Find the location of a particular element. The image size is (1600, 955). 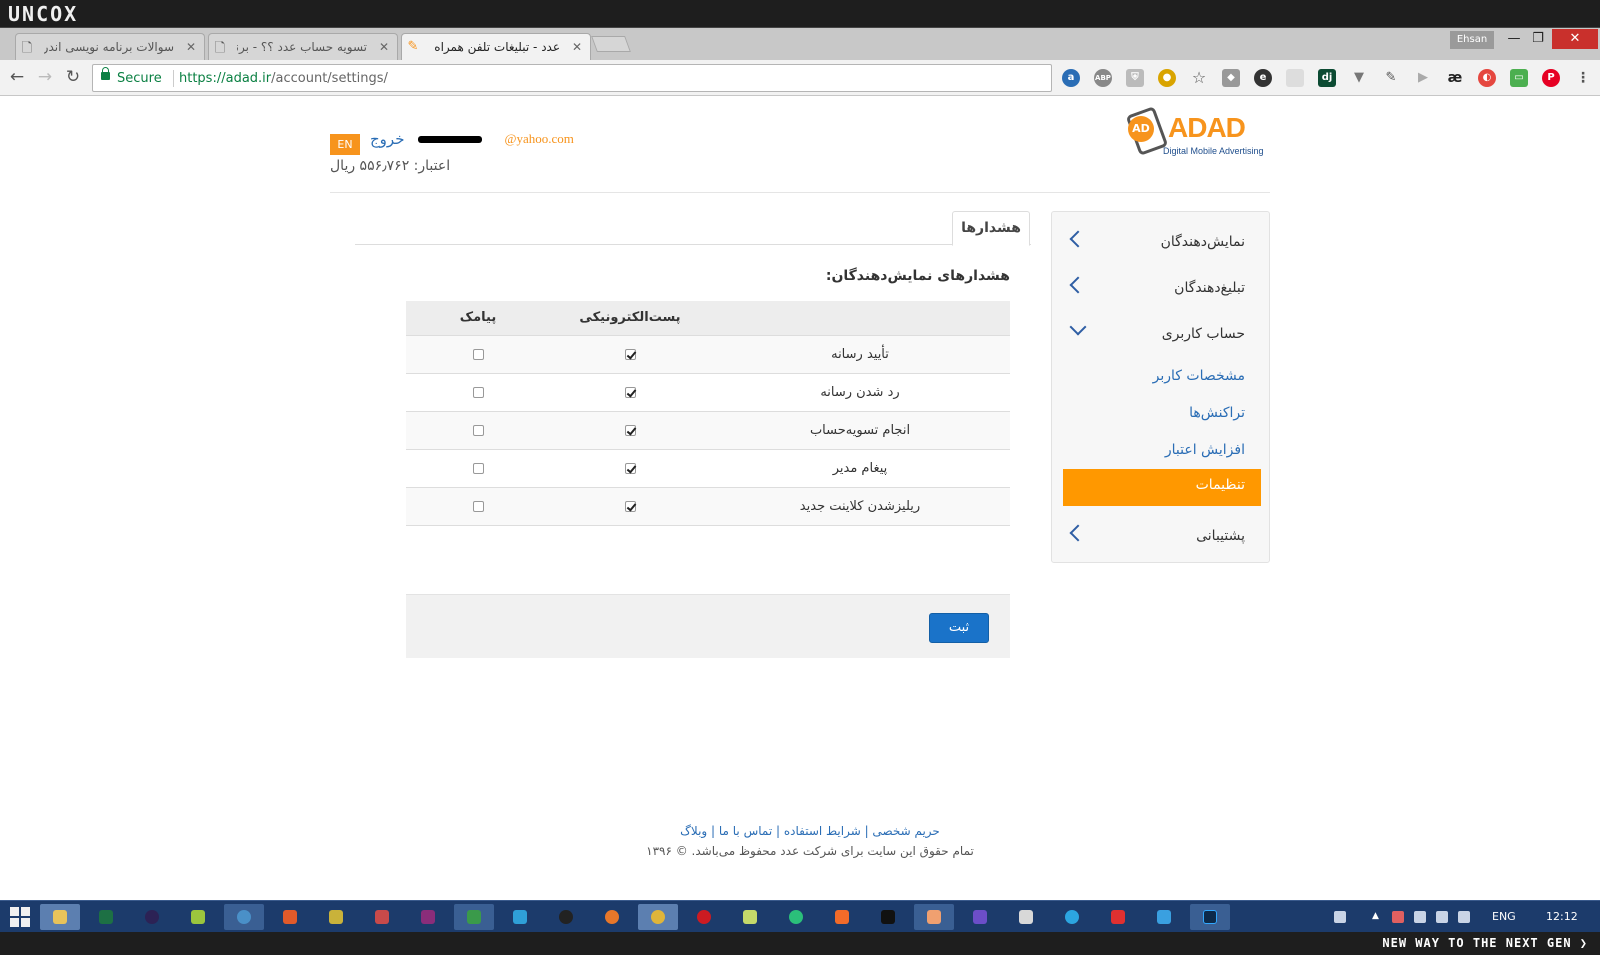

window-close-icon: ✕ is located at coordinates (1575, 39).